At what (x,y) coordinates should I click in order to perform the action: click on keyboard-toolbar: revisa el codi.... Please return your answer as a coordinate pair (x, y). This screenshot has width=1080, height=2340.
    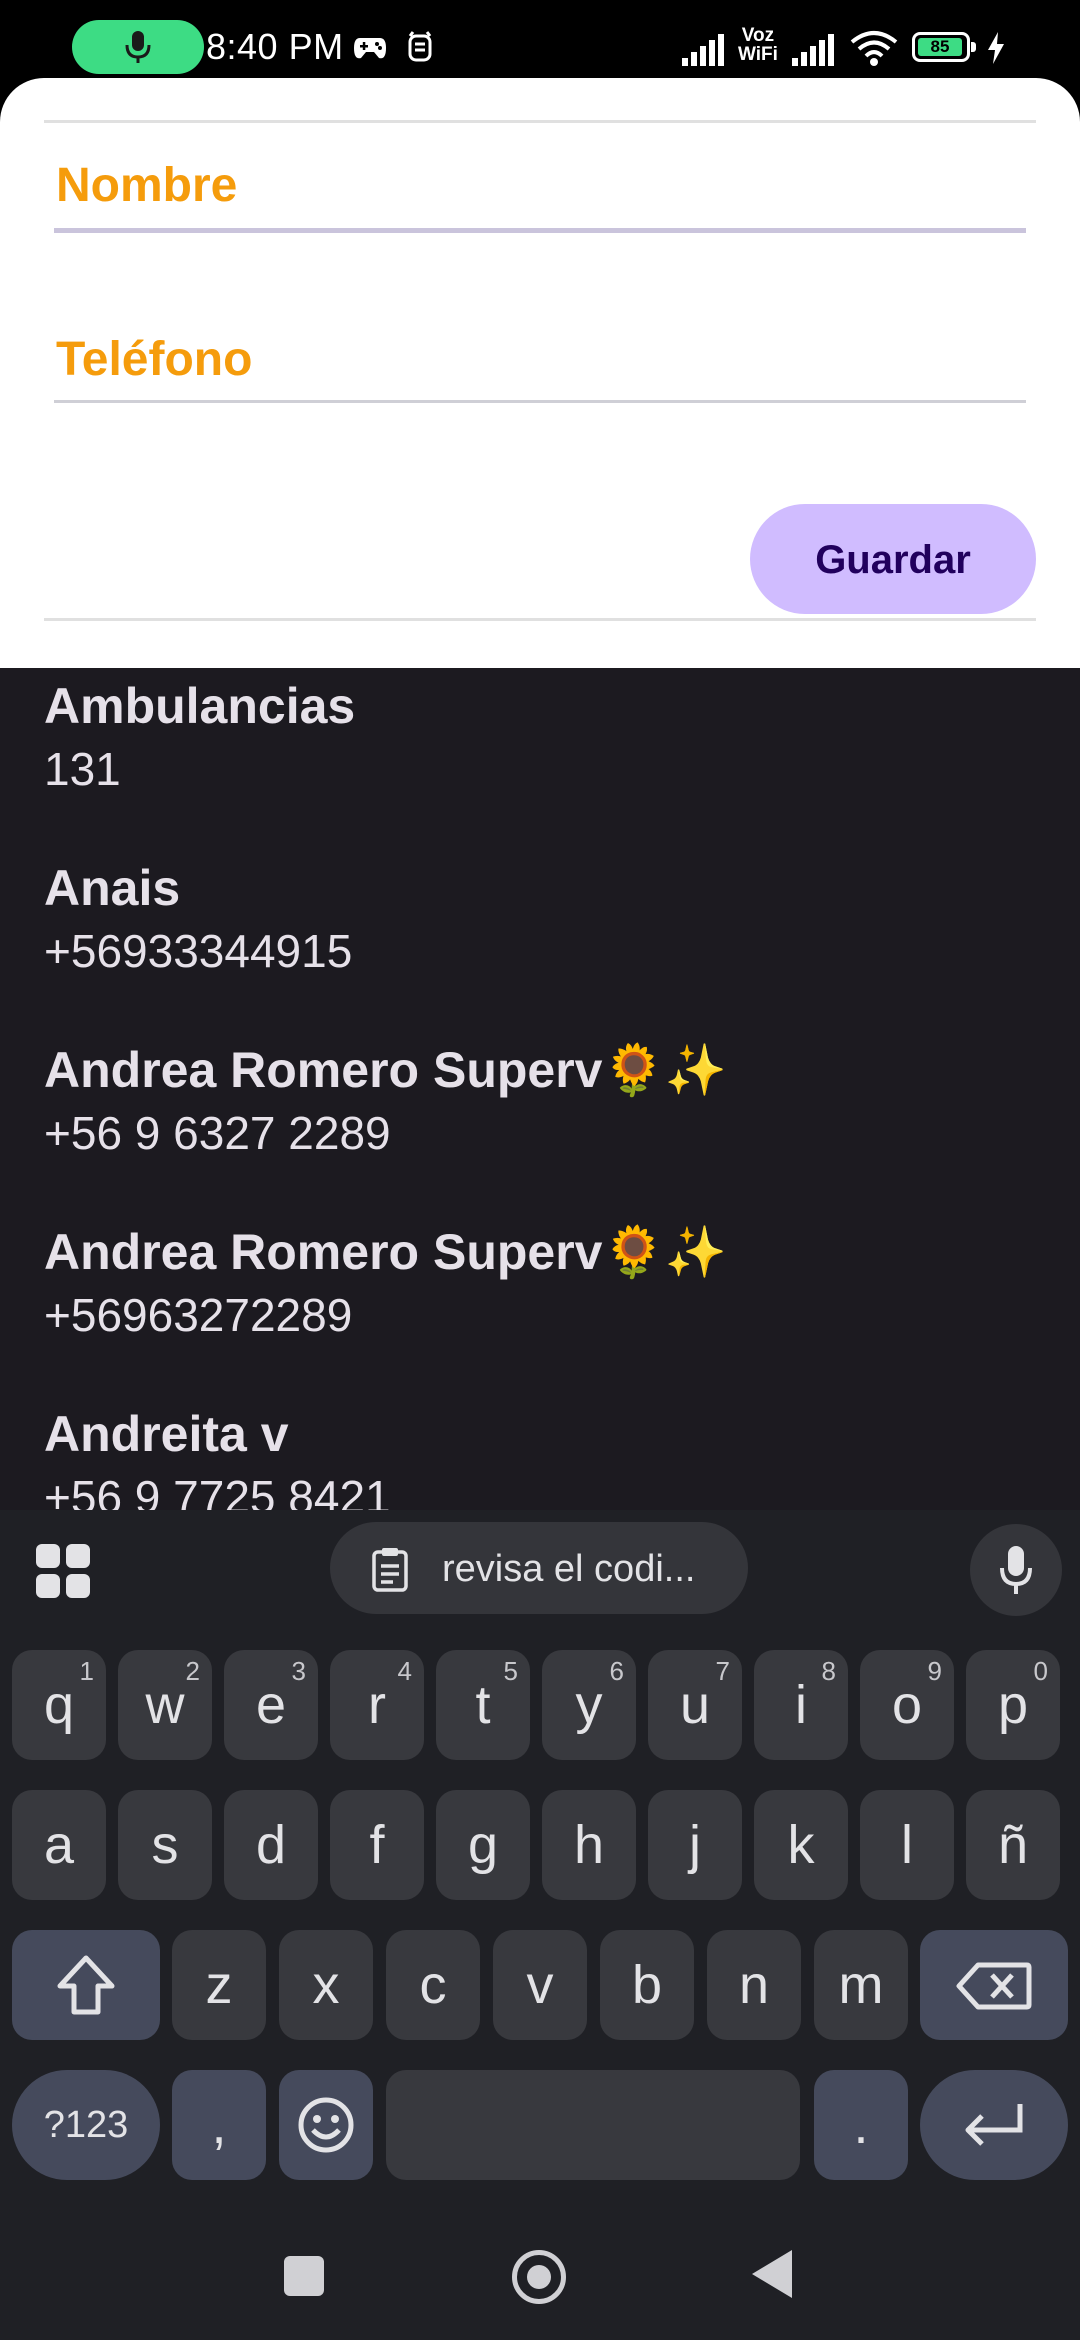
    Looking at the image, I should click on (540, 1563).